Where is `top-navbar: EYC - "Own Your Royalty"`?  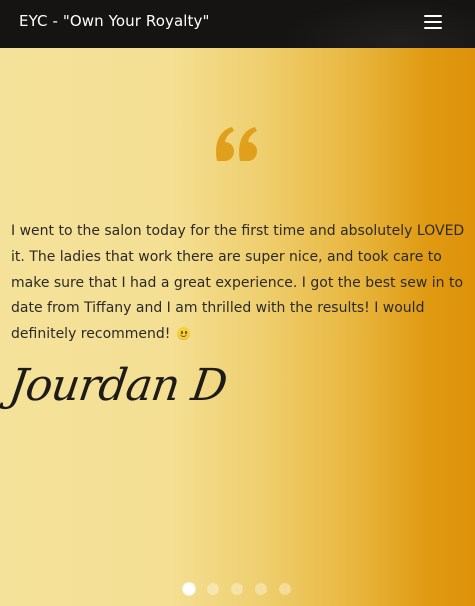 top-navbar: EYC - "Own Your Royalty" is located at coordinates (237, 24).